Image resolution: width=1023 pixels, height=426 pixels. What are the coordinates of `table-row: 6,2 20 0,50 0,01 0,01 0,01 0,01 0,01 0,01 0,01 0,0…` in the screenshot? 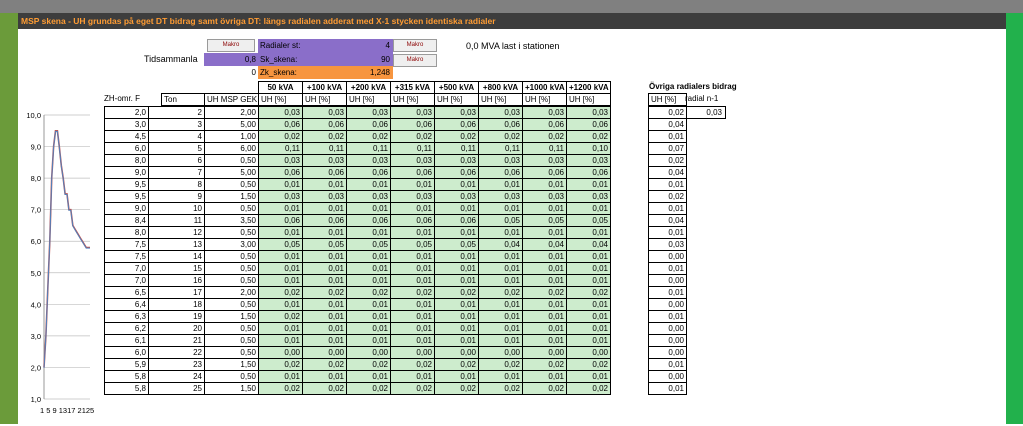 It's located at (357, 328).